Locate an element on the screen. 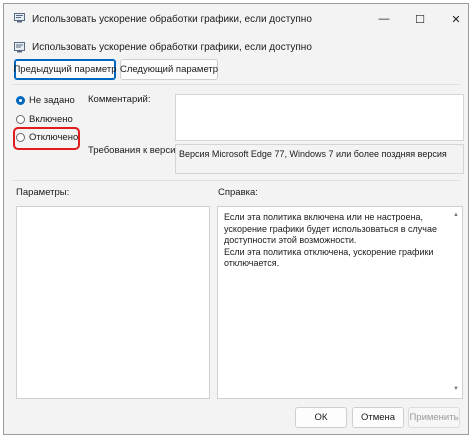  radio-not-configured: Не задано is located at coordinates (45, 100).